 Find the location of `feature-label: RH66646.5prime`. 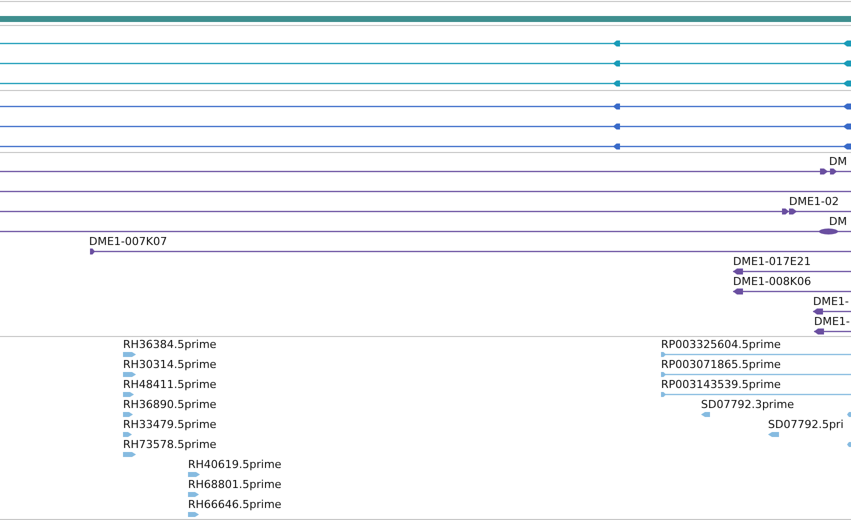

feature-label: RH66646.5prime is located at coordinates (235, 504).